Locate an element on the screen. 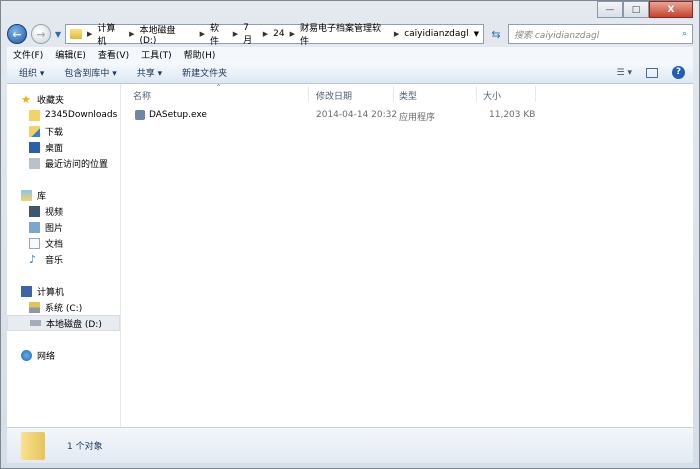 This screenshot has height=469, width=700. details-pane: 1 个对象 is located at coordinates (350, 445).